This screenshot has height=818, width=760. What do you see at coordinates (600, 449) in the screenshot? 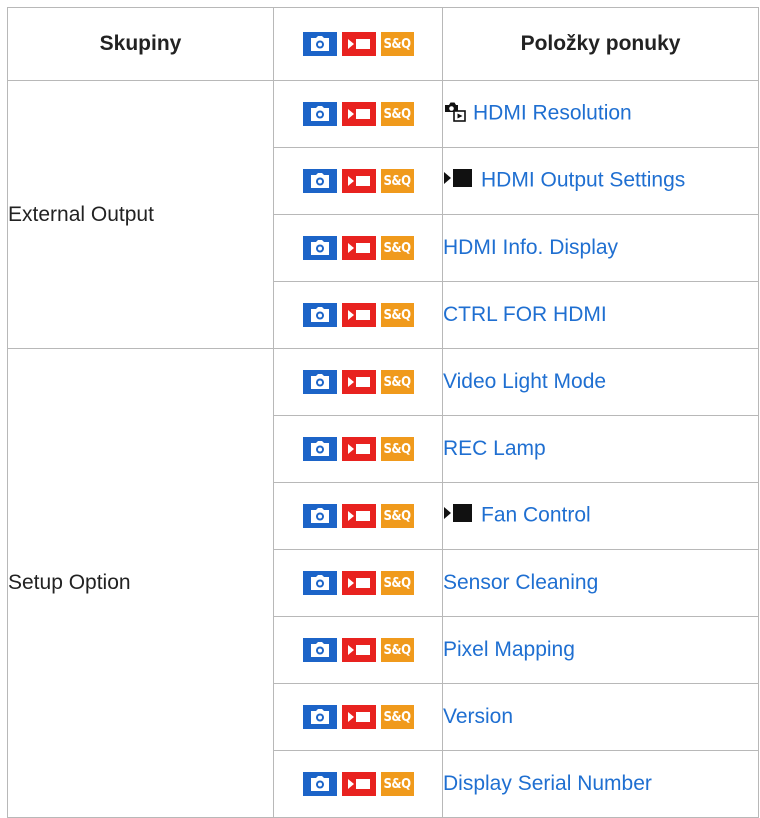
I see `menu-item-cell: REC Lamp` at bounding box center [600, 449].